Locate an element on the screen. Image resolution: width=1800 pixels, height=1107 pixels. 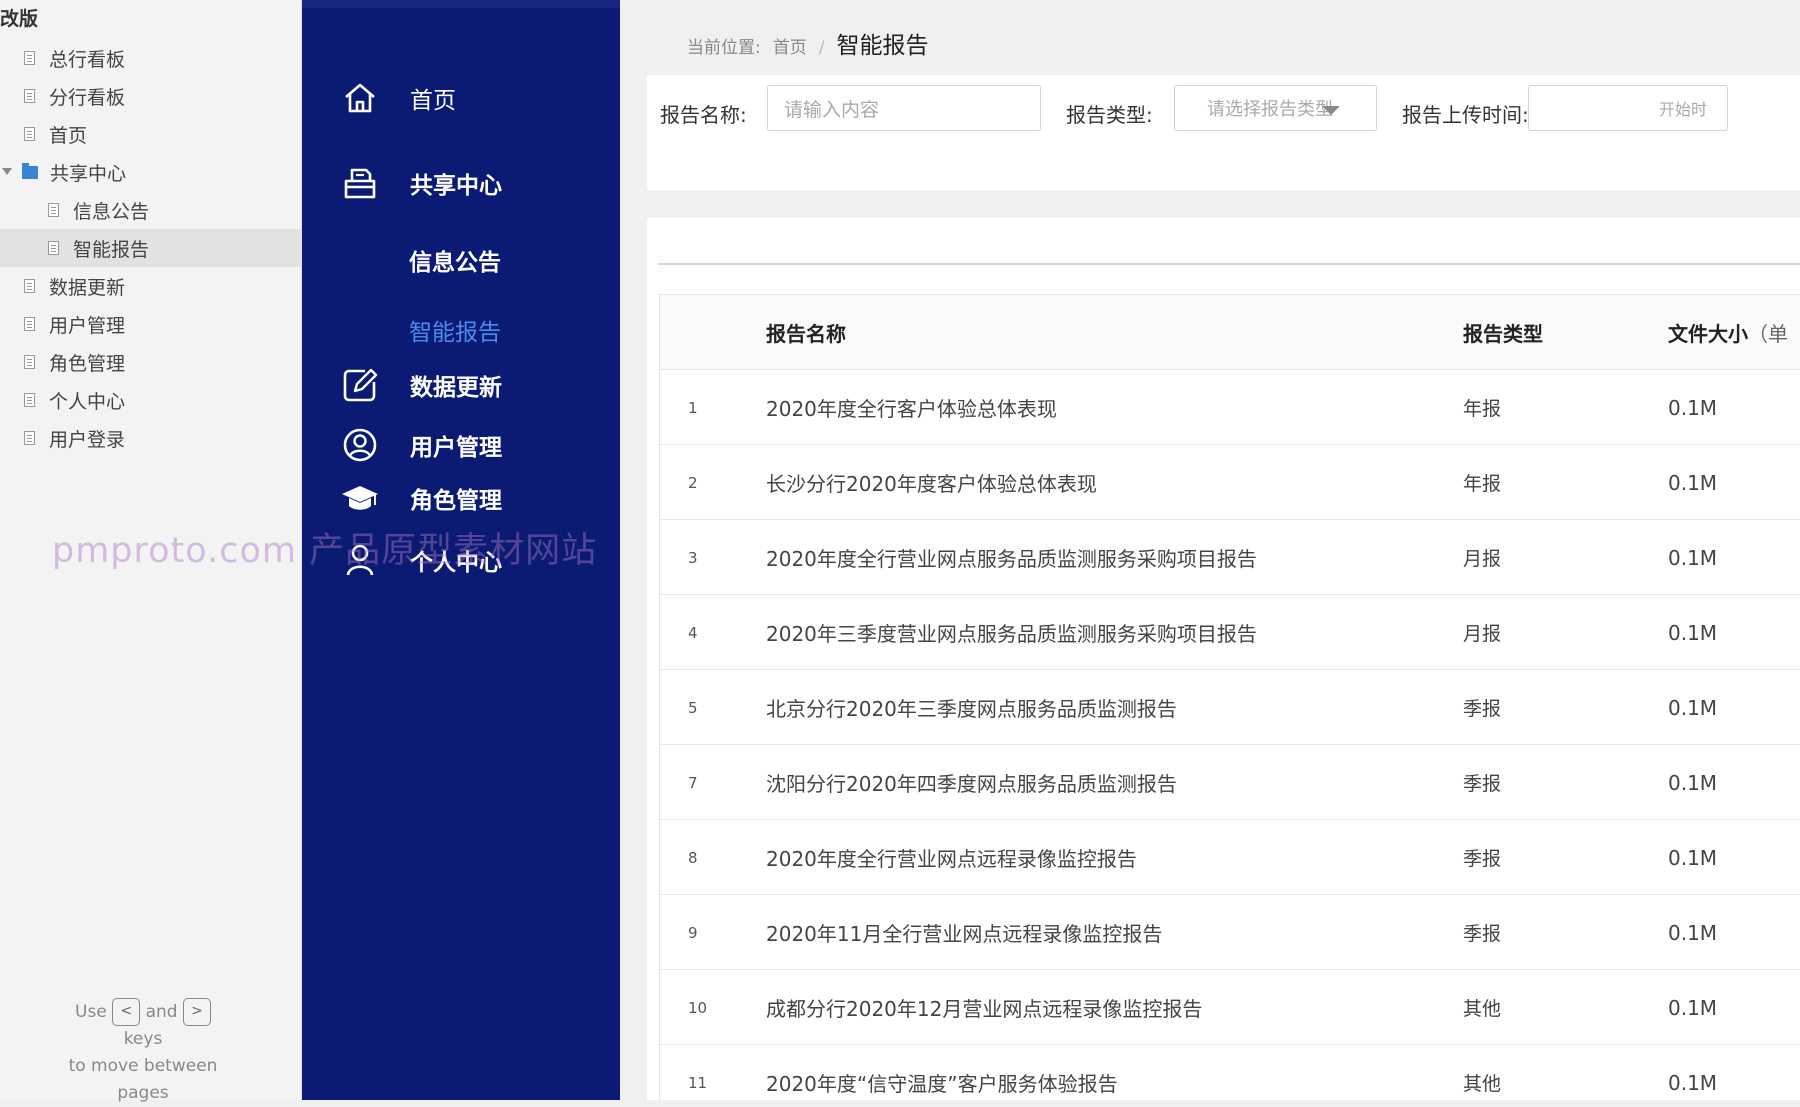
share-center-icon is located at coordinates (360, 183).